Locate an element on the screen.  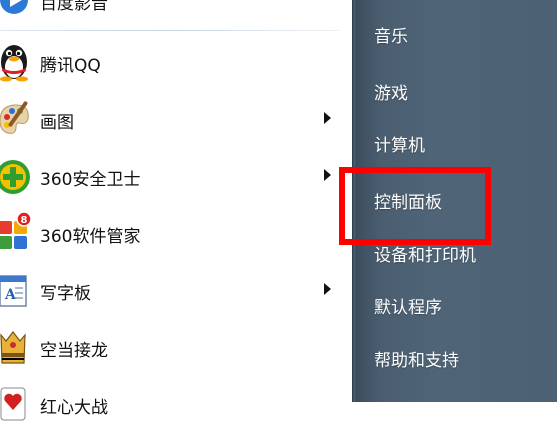
system-link-music: 音乐 is located at coordinates (391, 34).